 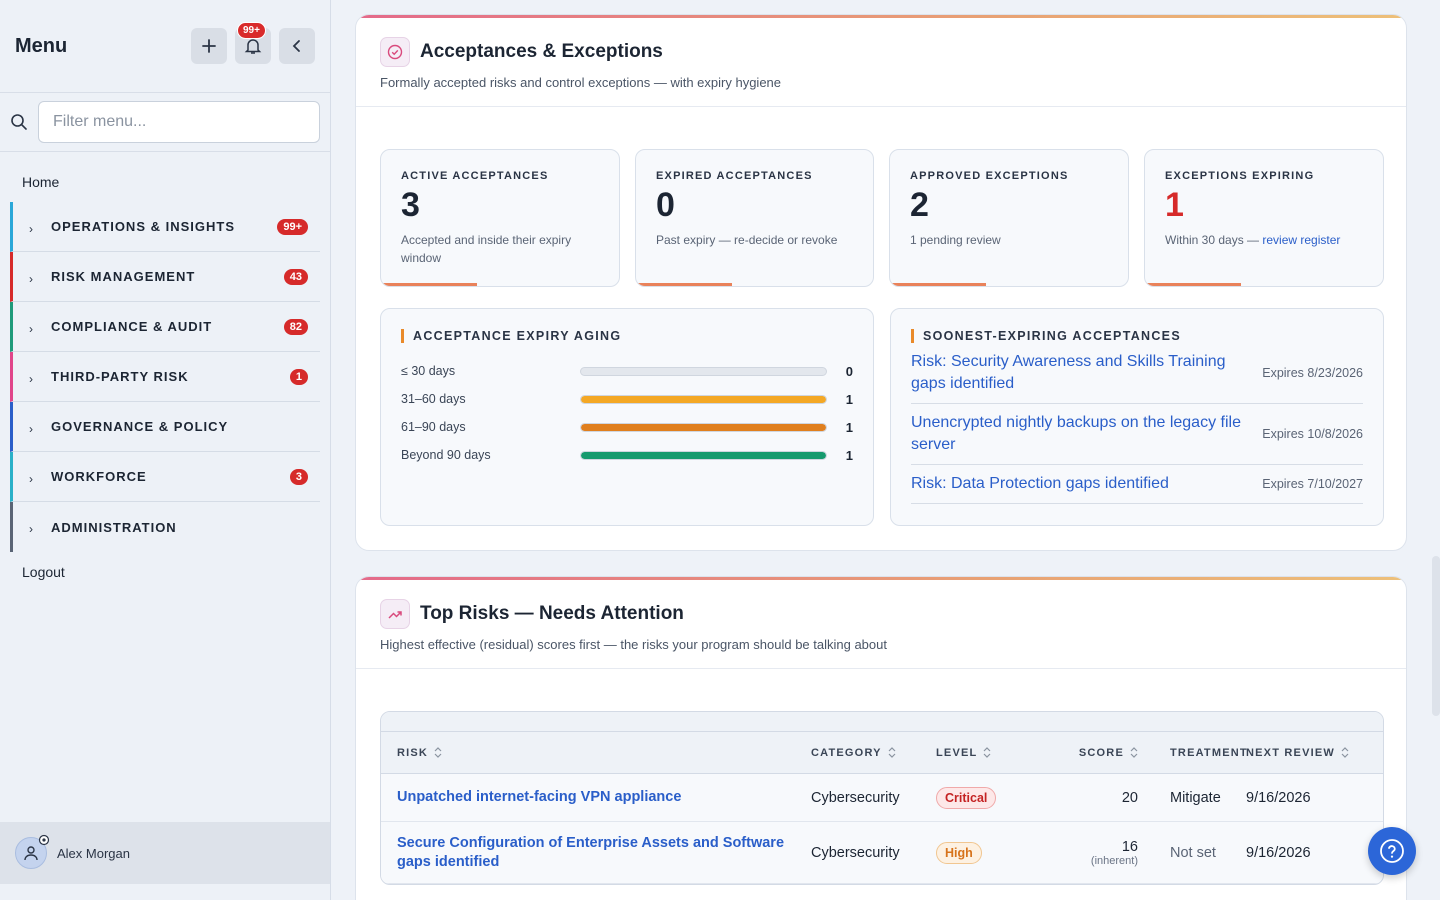 I want to click on aging-row: 61–90 days 1, so click(x=627, y=427).